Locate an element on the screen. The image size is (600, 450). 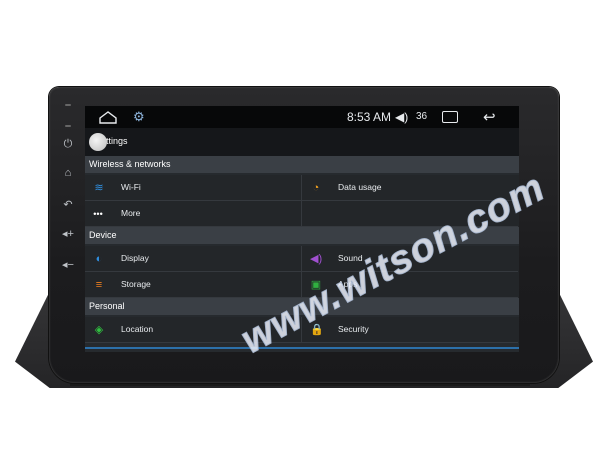
touch-indicator is located at coordinates (98, 142).